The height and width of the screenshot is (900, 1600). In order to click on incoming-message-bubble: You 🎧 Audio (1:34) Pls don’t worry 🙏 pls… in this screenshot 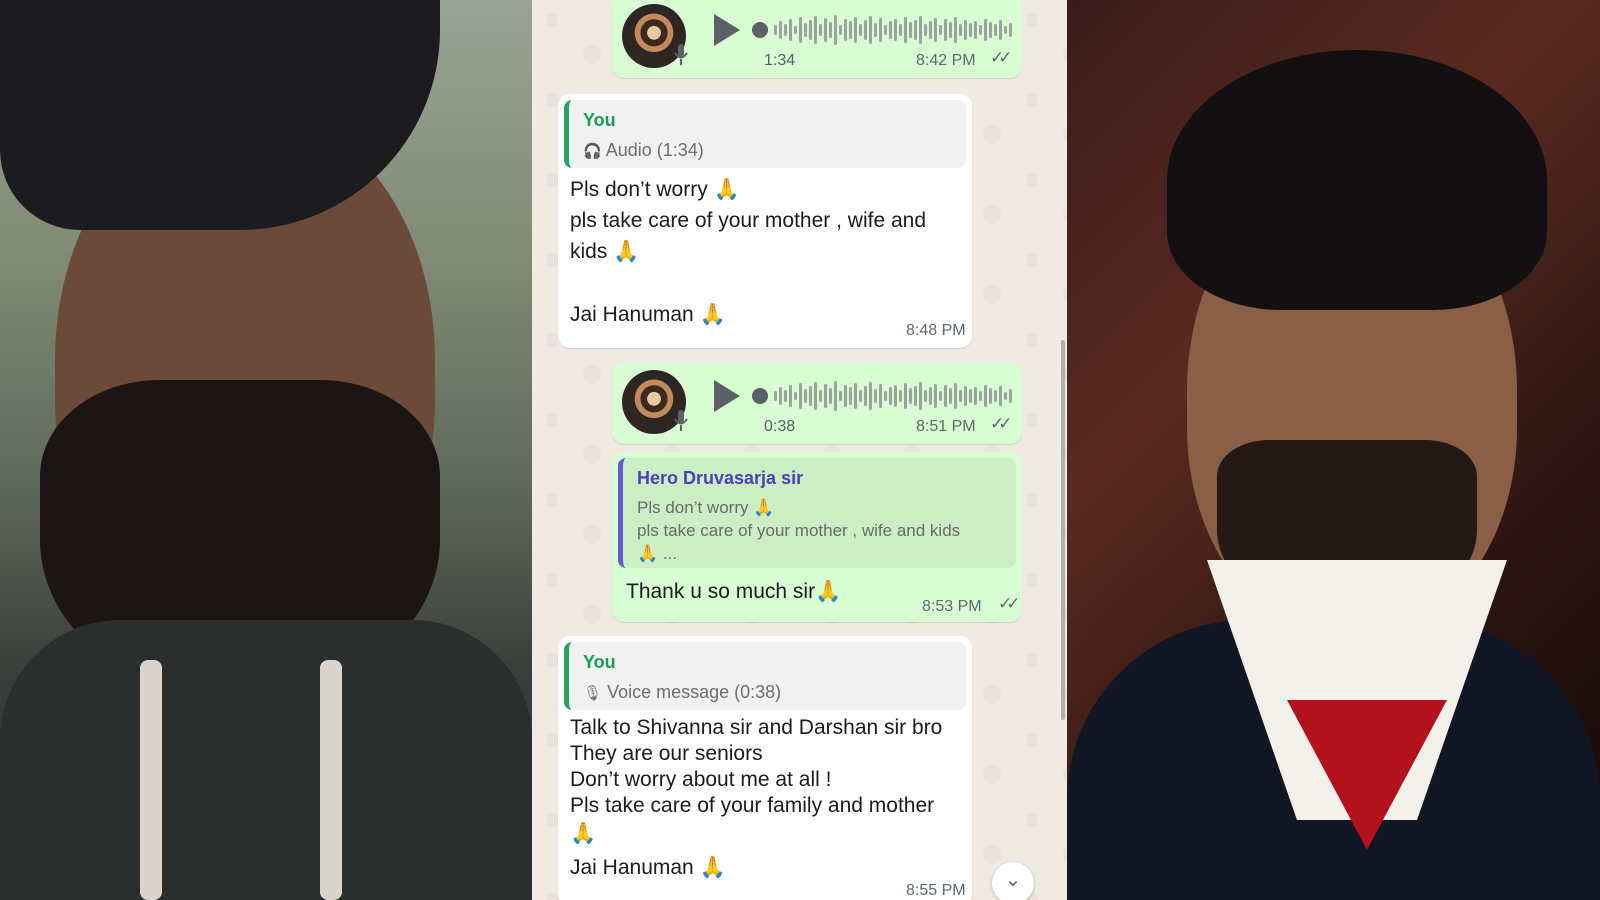, I will do `click(765, 221)`.